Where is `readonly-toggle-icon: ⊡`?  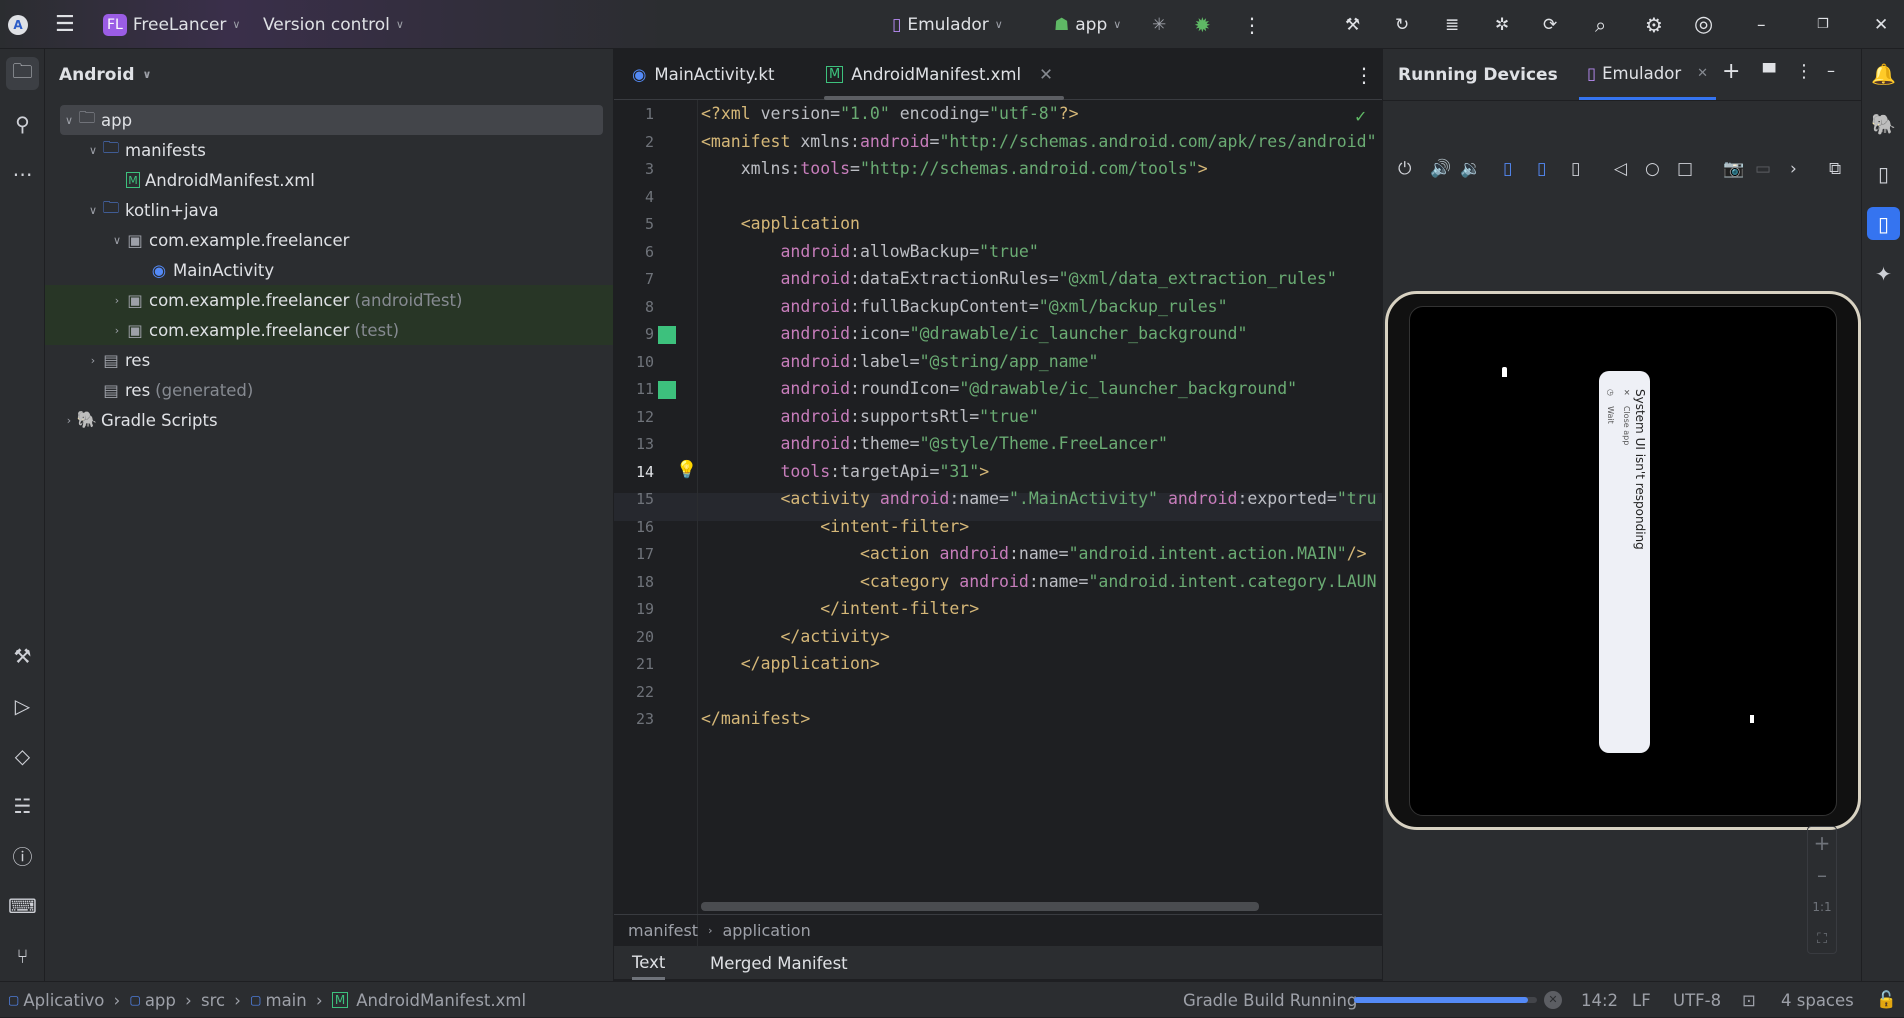 readonly-toggle-icon: ⊡ is located at coordinates (1749, 1000).